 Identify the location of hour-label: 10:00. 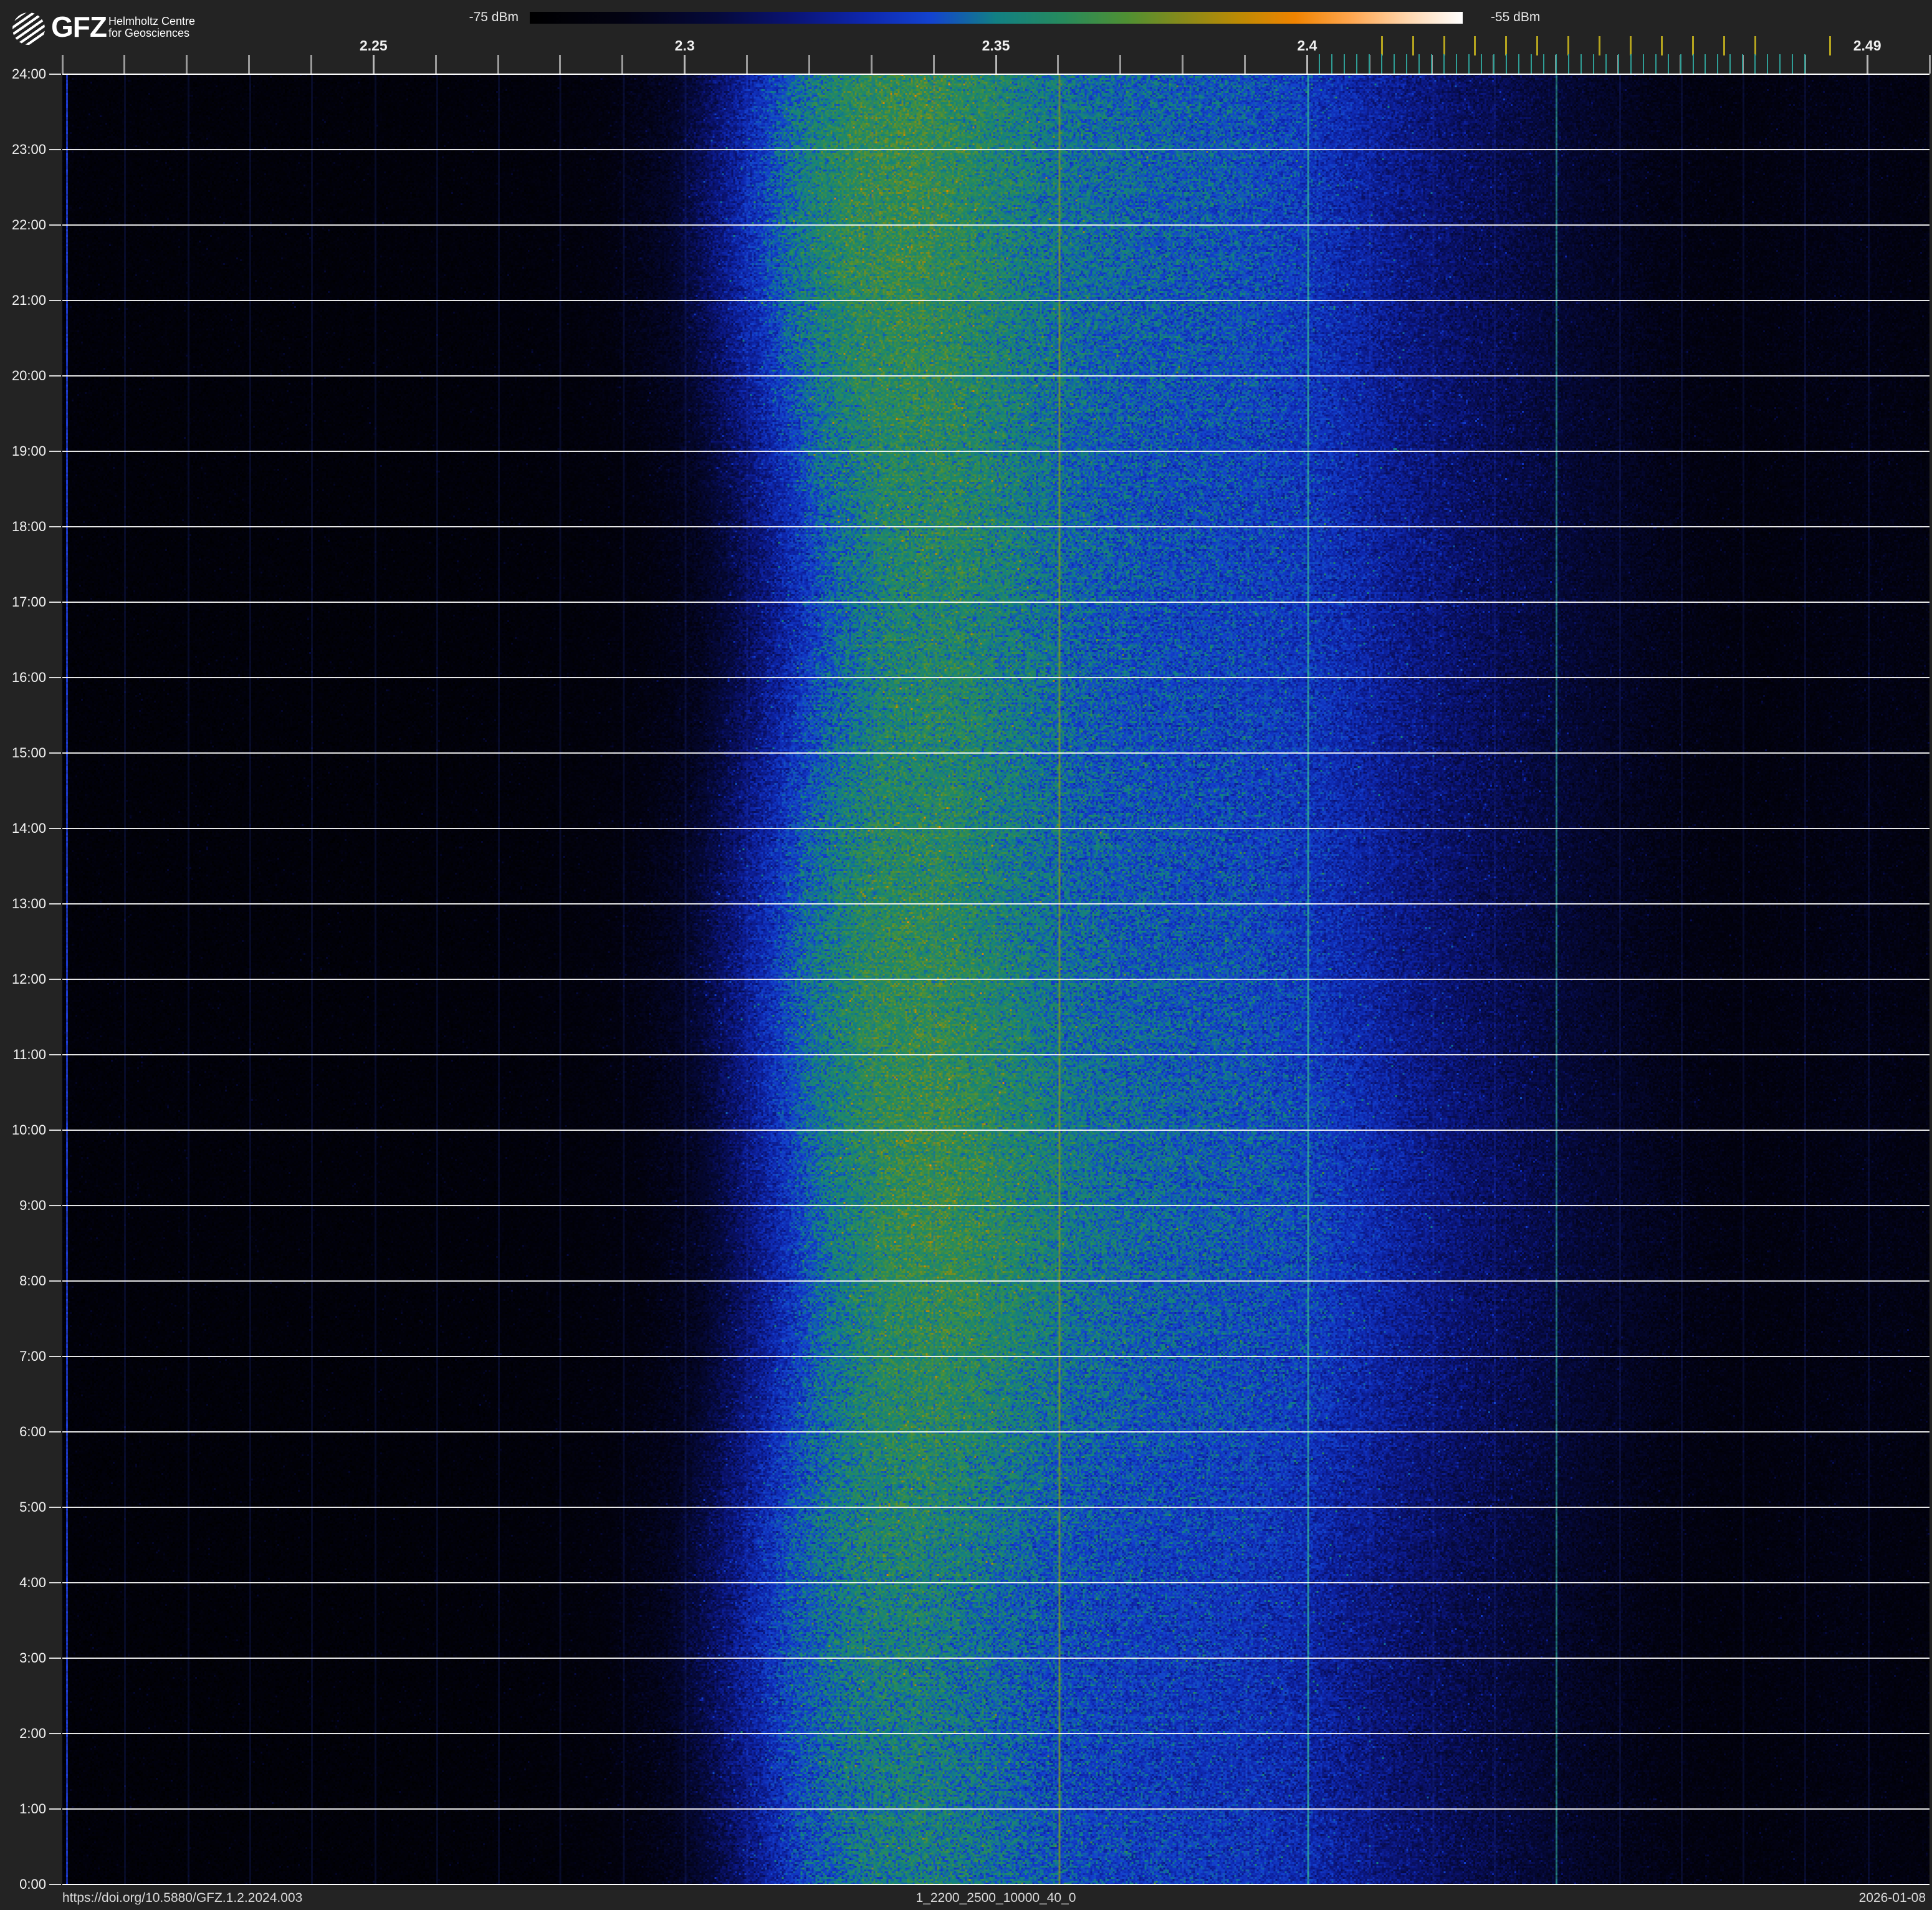
(28, 1130).